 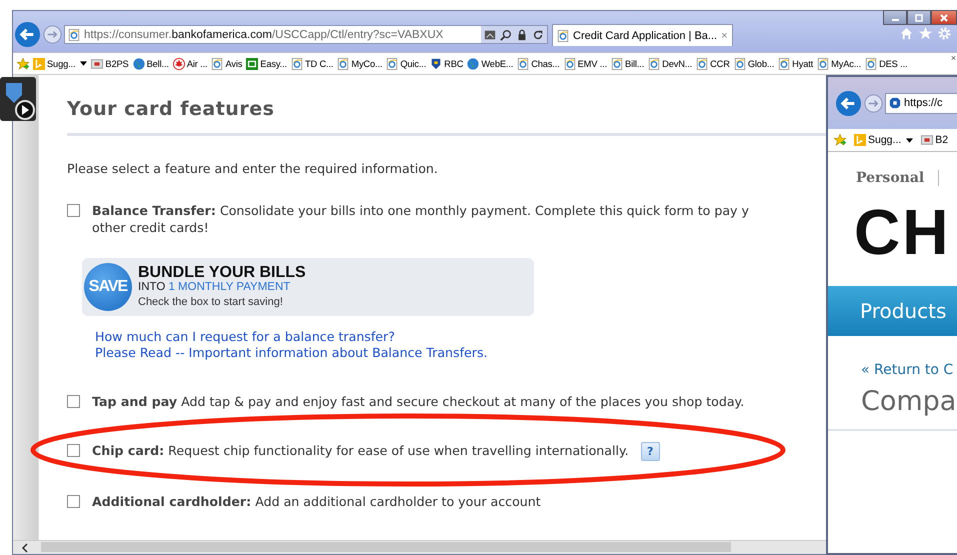 What do you see at coordinates (253, 168) in the screenshot?
I see `intro-text: Please select a feature and enter the required information.` at bounding box center [253, 168].